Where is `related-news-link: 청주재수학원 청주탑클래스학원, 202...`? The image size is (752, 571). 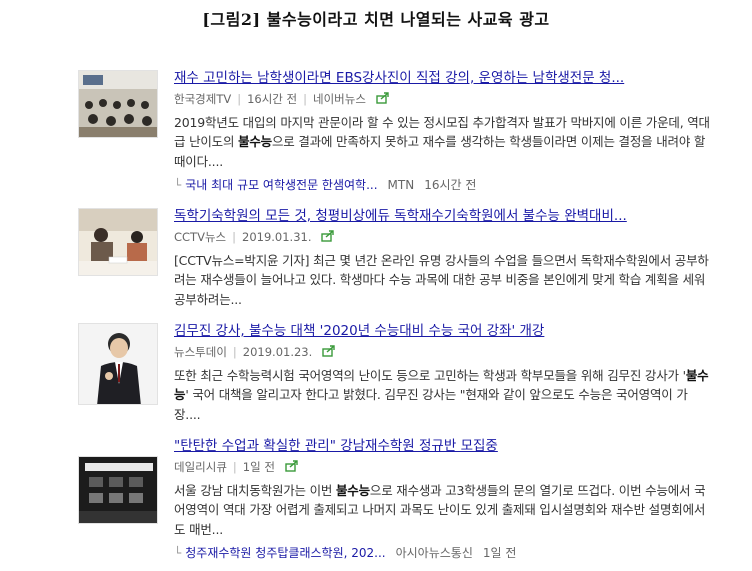
related-news-link: 청주재수학원 청주탑클래스학원, 202... is located at coordinates (285, 553).